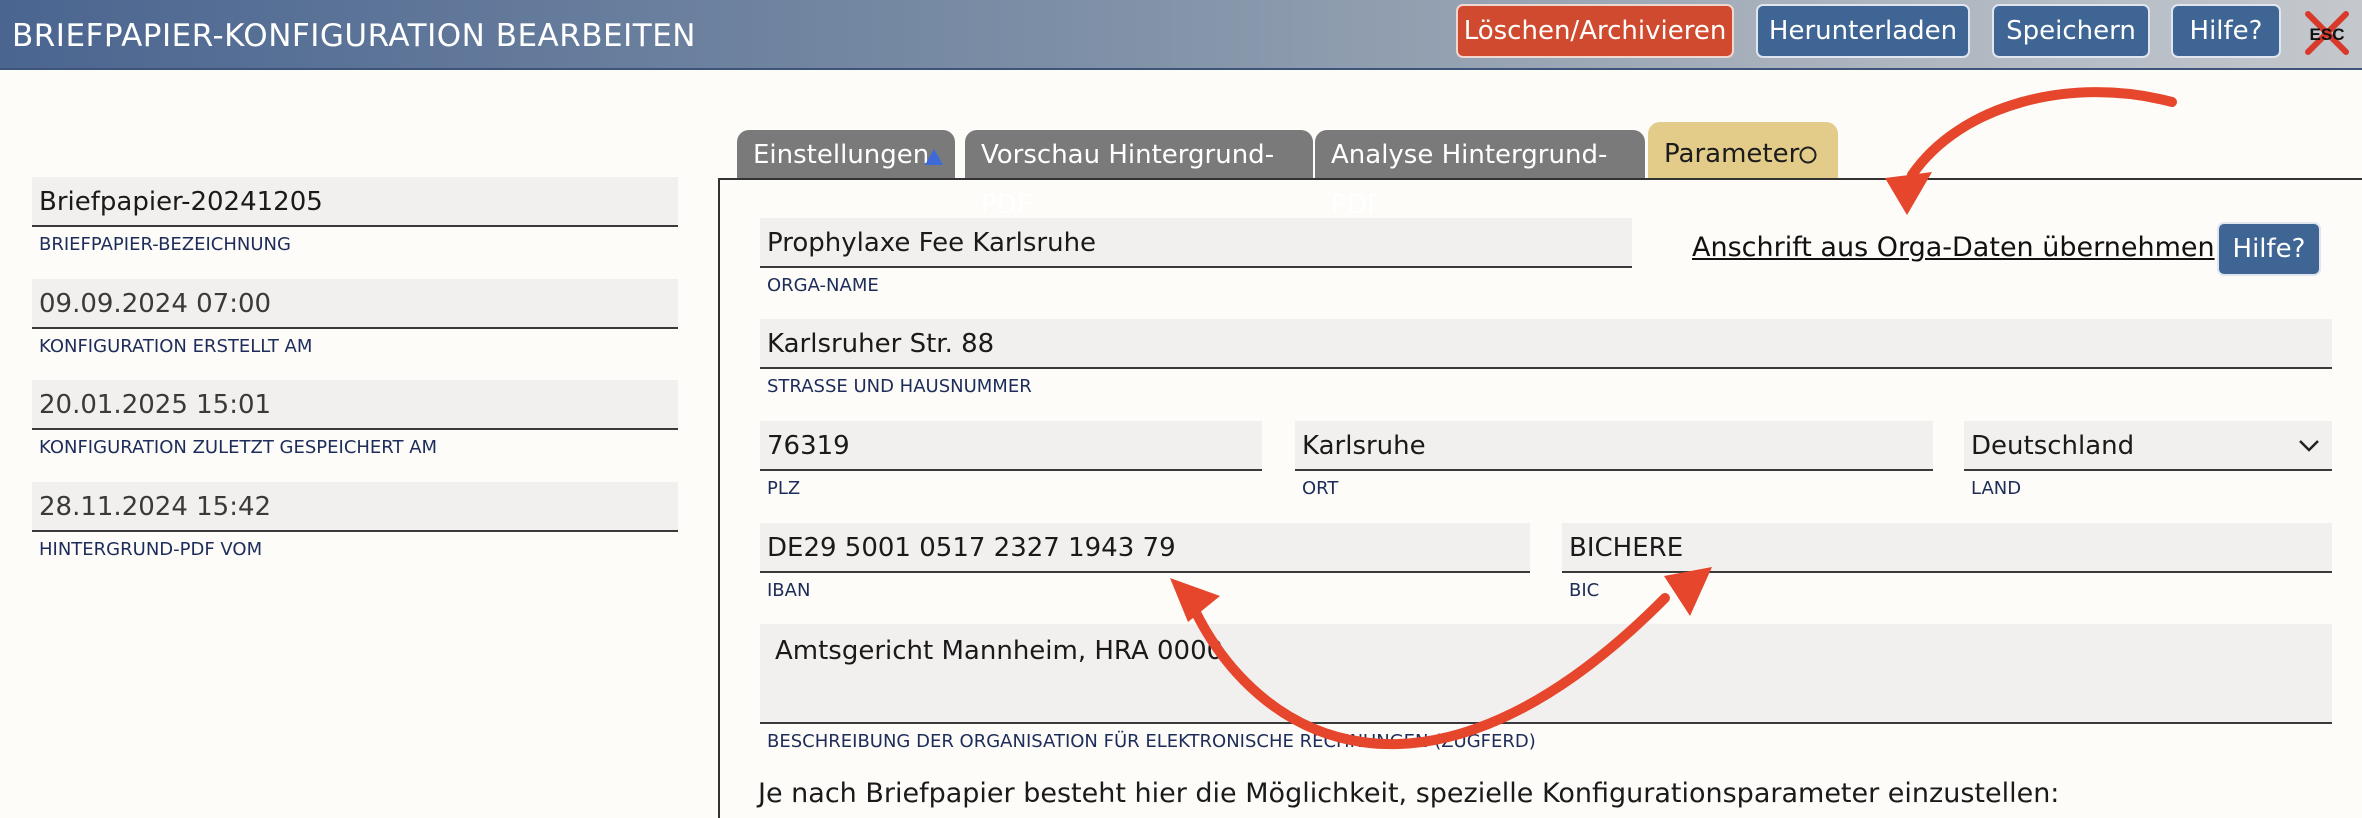  I want to click on country-label: LAND, so click(1996, 488).